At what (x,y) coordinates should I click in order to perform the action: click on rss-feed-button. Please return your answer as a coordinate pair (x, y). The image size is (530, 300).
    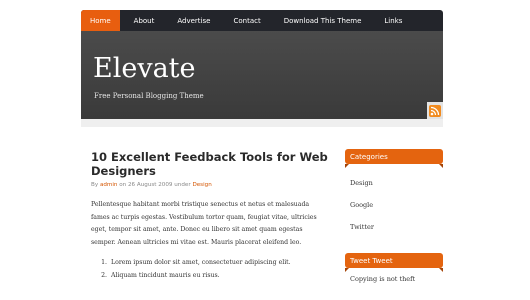
    Looking at the image, I should click on (435, 110).